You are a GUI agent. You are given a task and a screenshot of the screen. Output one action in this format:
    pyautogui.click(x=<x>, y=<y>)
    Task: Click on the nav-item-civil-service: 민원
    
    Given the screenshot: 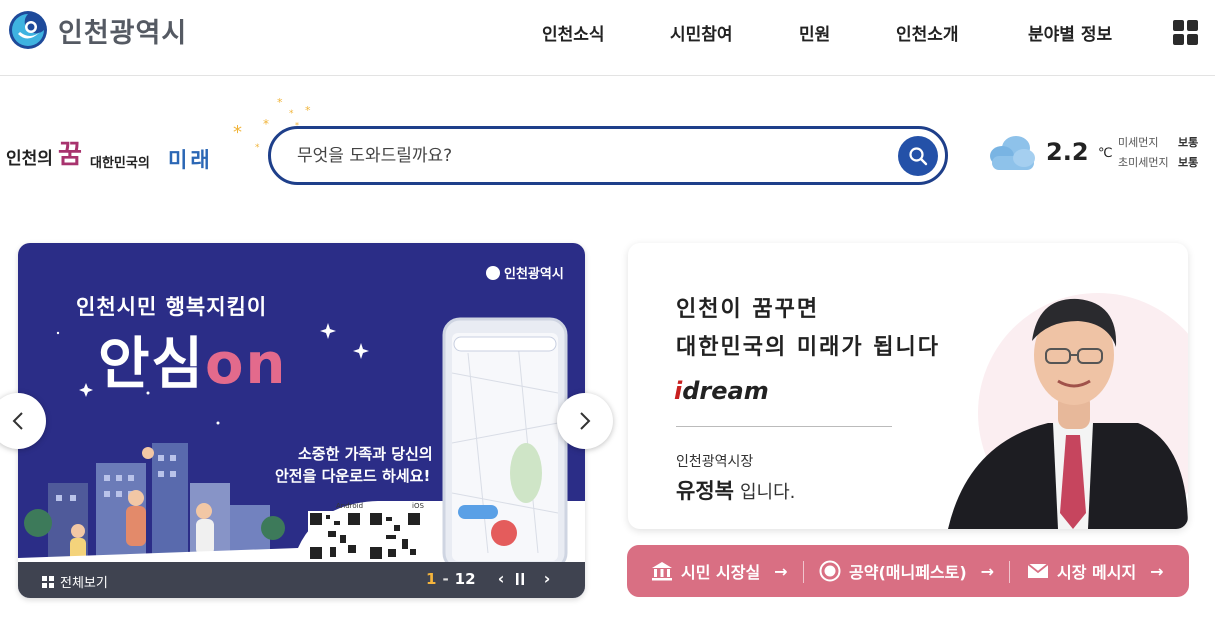 What is the action you would take?
    pyautogui.click(x=814, y=32)
    